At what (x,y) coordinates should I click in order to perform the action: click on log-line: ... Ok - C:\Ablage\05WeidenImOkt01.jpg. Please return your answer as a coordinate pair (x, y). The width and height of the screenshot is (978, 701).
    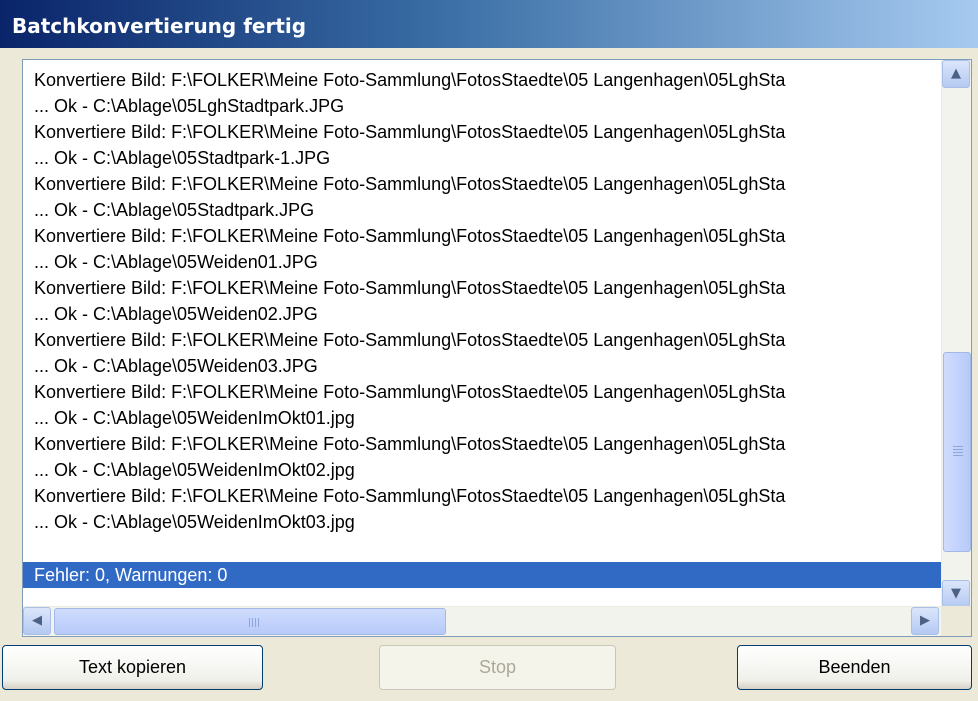
    Looking at the image, I should click on (194, 418).